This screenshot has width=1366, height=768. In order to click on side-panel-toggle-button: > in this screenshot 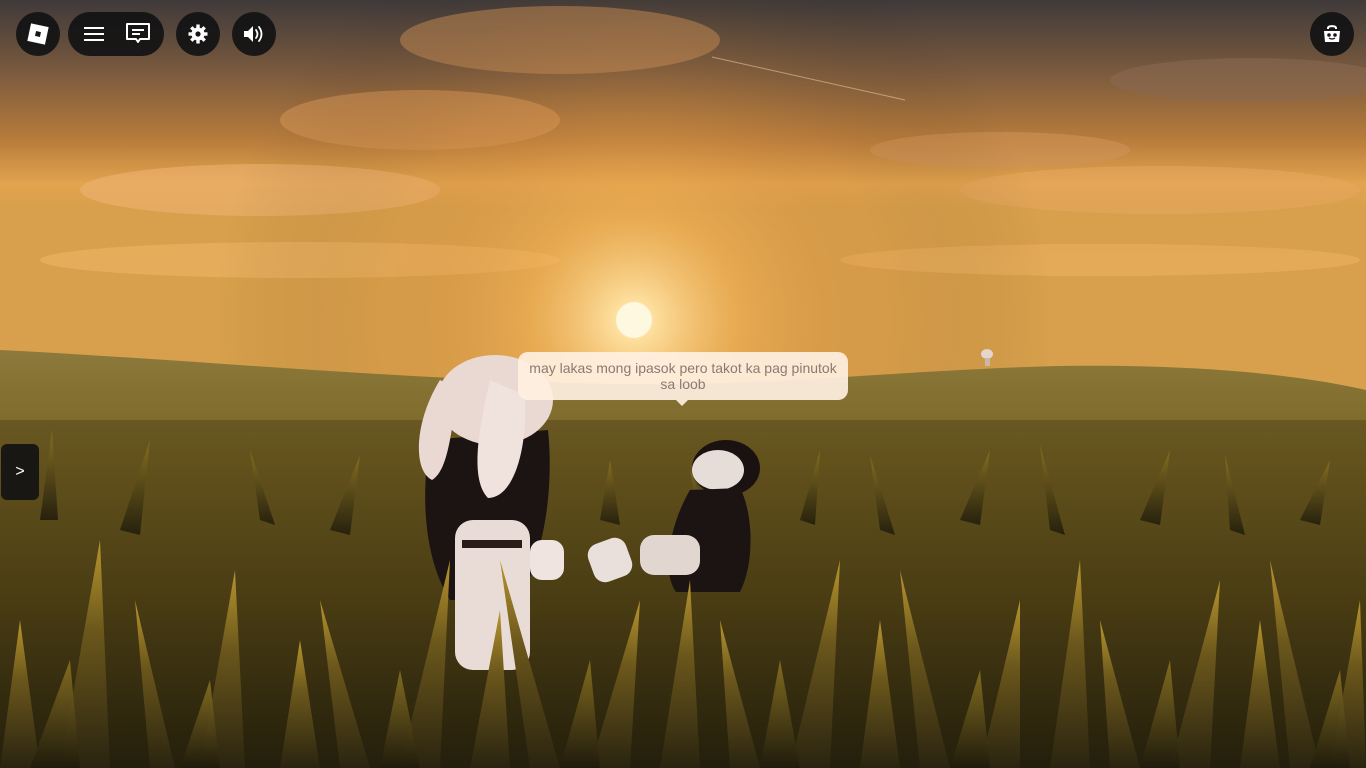, I will do `click(20, 472)`.